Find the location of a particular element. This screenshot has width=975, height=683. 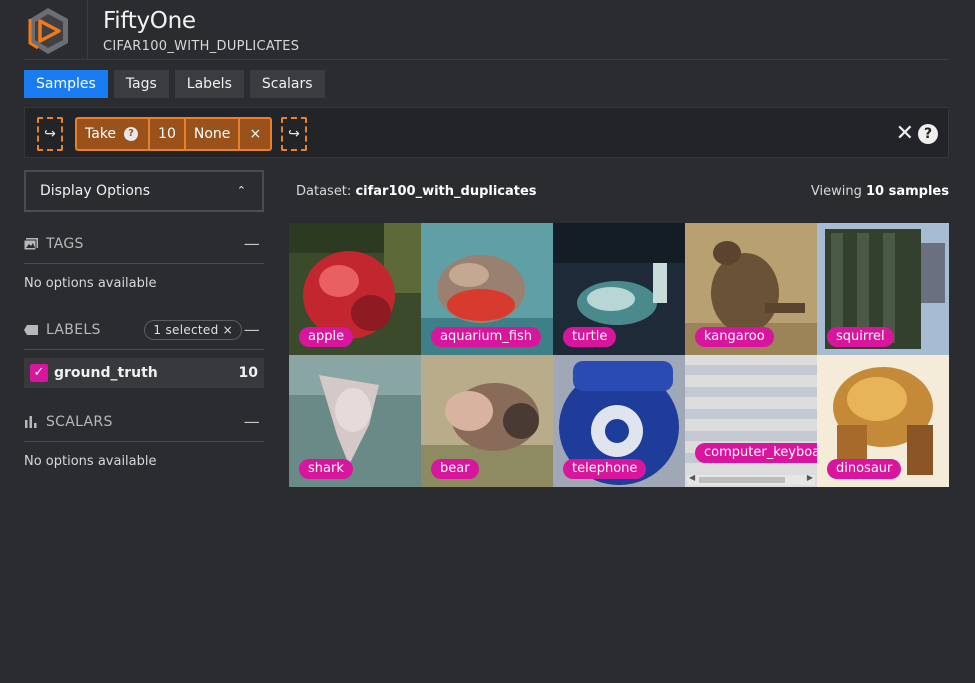

sample-label: dinosaur is located at coordinates (864, 469).